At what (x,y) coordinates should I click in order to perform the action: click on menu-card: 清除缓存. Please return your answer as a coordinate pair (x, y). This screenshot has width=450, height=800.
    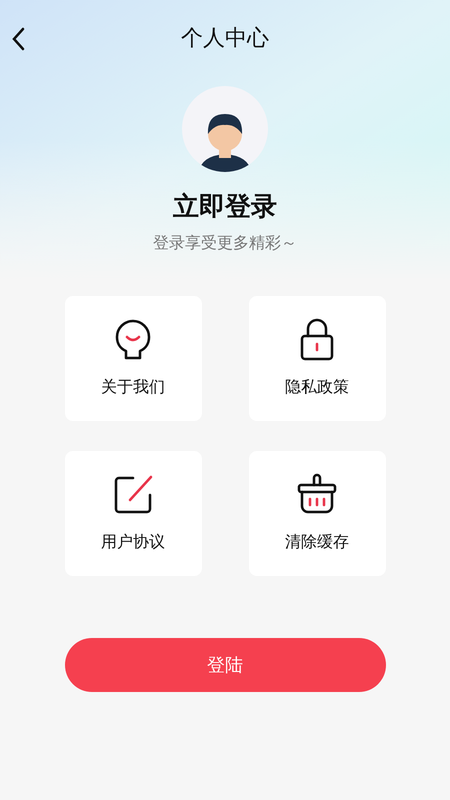
    Looking at the image, I should click on (317, 513).